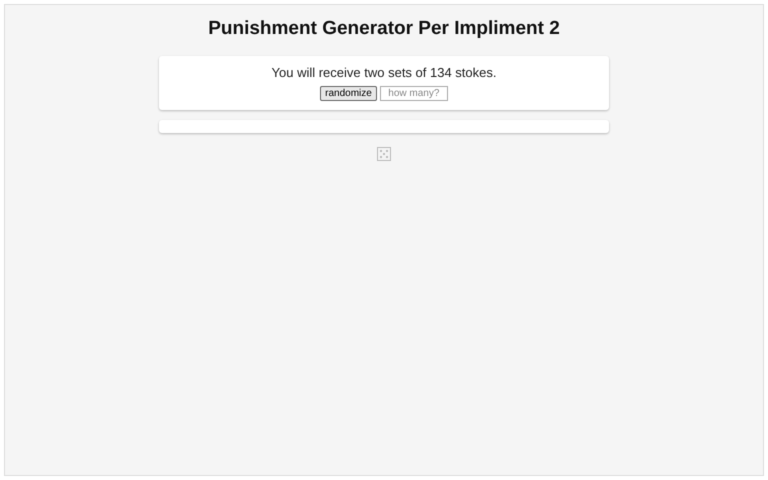 The width and height of the screenshot is (768, 480). I want to click on dice-icon, so click(384, 154).